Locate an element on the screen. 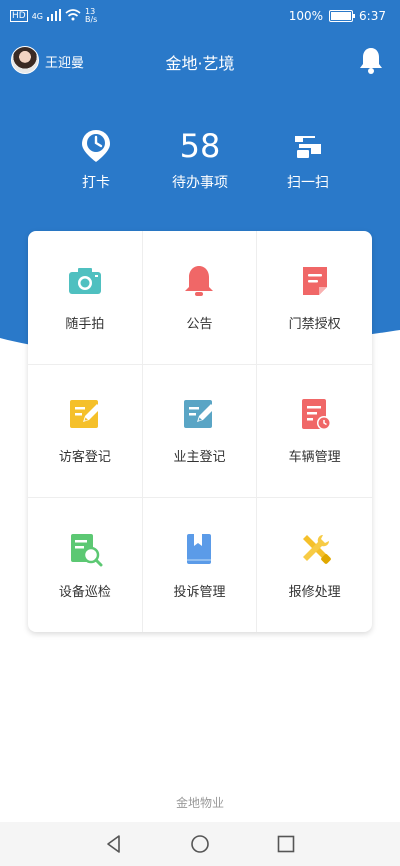 This screenshot has width=400, height=866. scan-button: 扫一扫 is located at coordinates (308, 160).